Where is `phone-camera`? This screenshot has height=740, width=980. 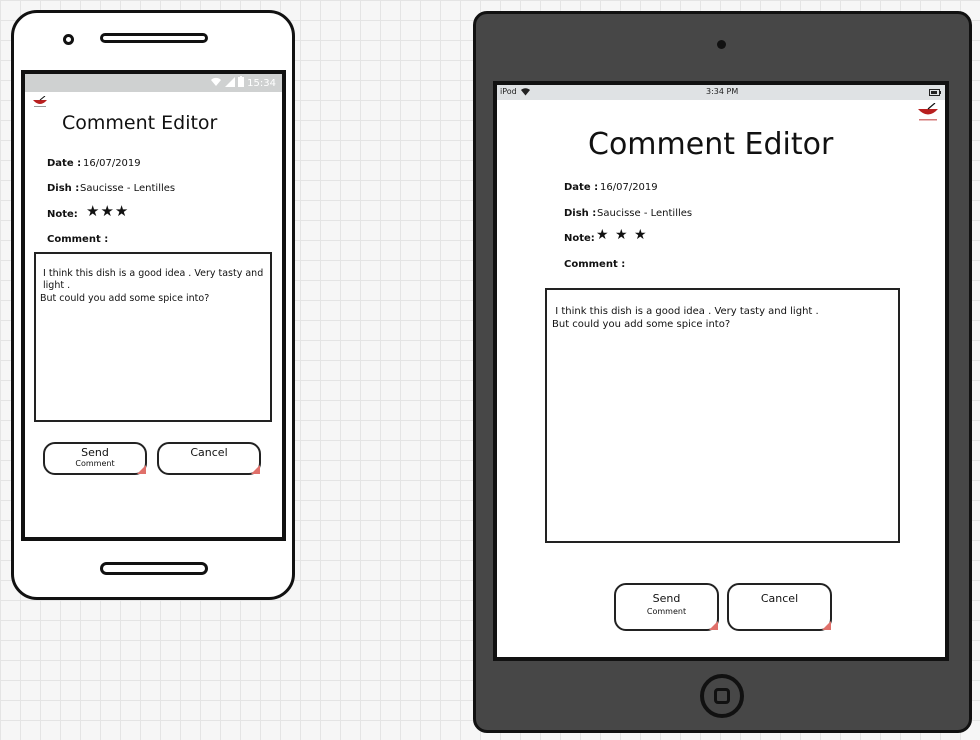 phone-camera is located at coordinates (68, 39).